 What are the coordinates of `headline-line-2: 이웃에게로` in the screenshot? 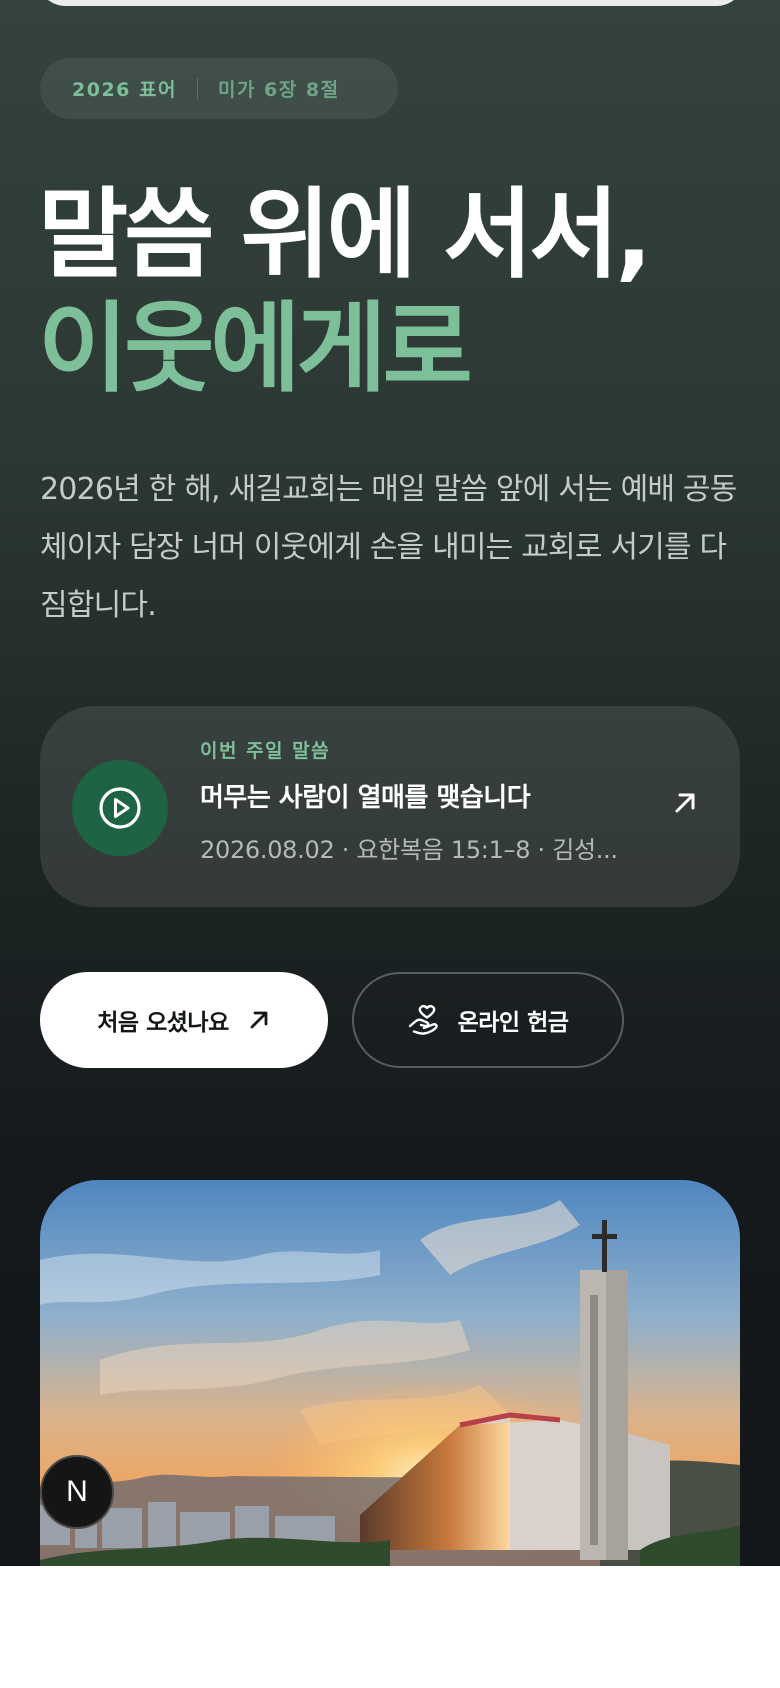 It's located at (255, 349).